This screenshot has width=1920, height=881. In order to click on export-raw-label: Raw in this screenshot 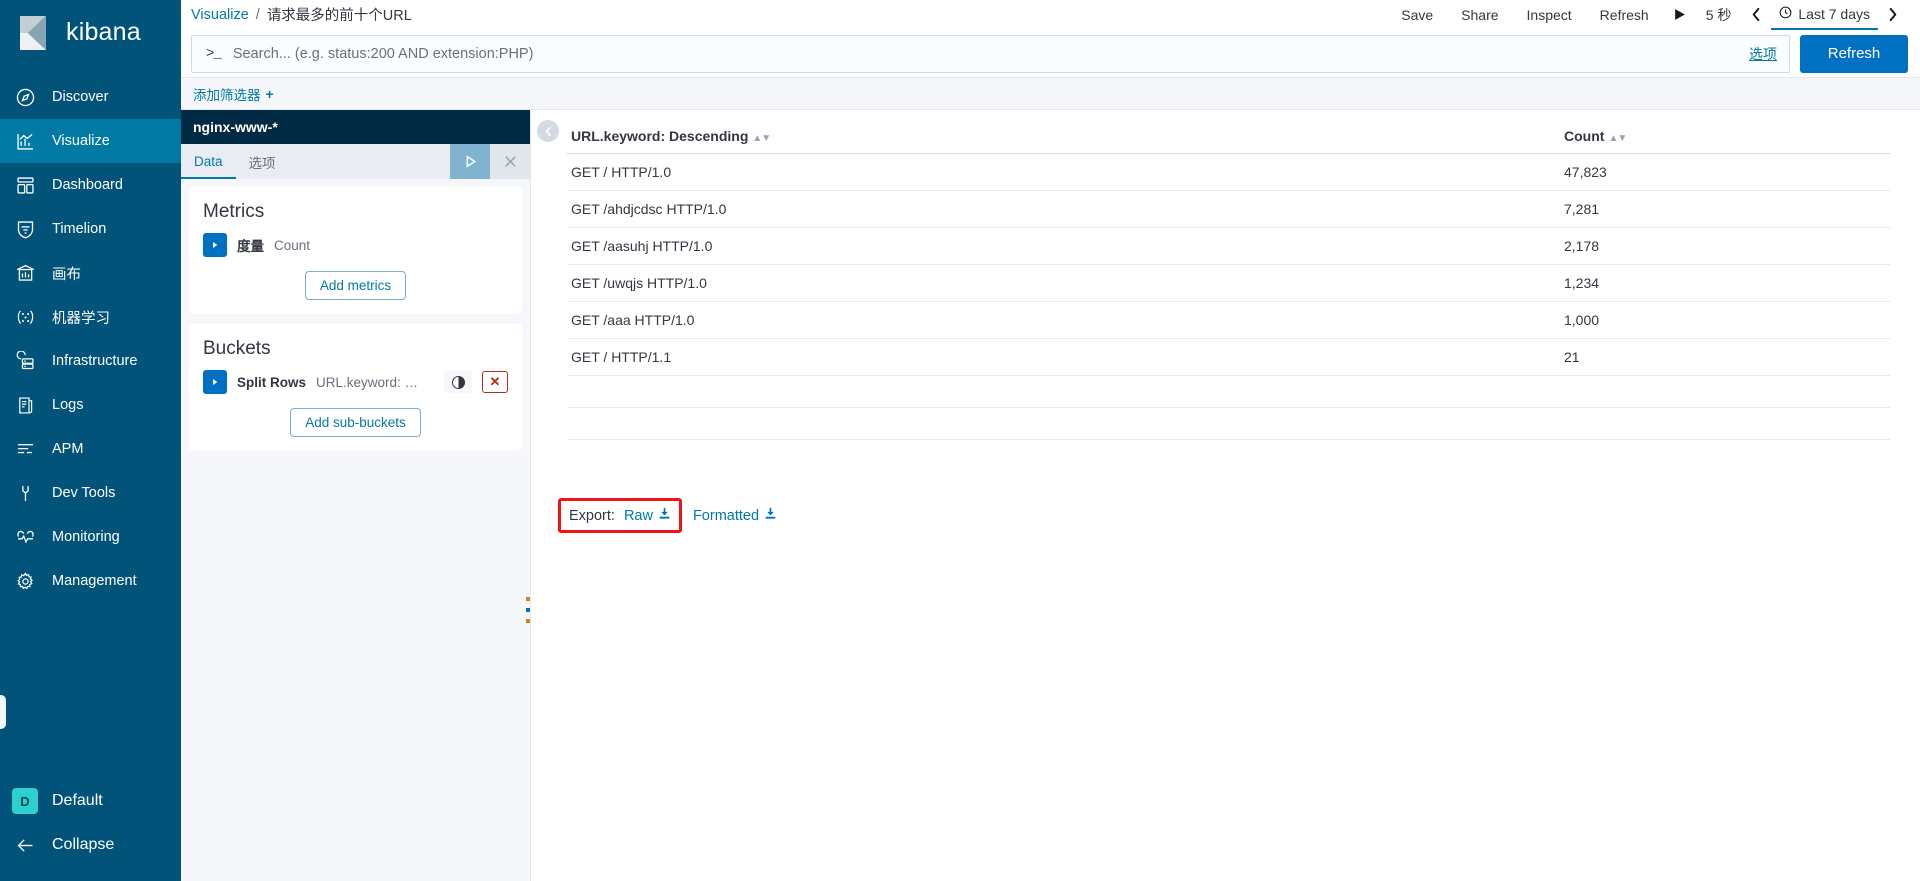, I will do `click(638, 515)`.